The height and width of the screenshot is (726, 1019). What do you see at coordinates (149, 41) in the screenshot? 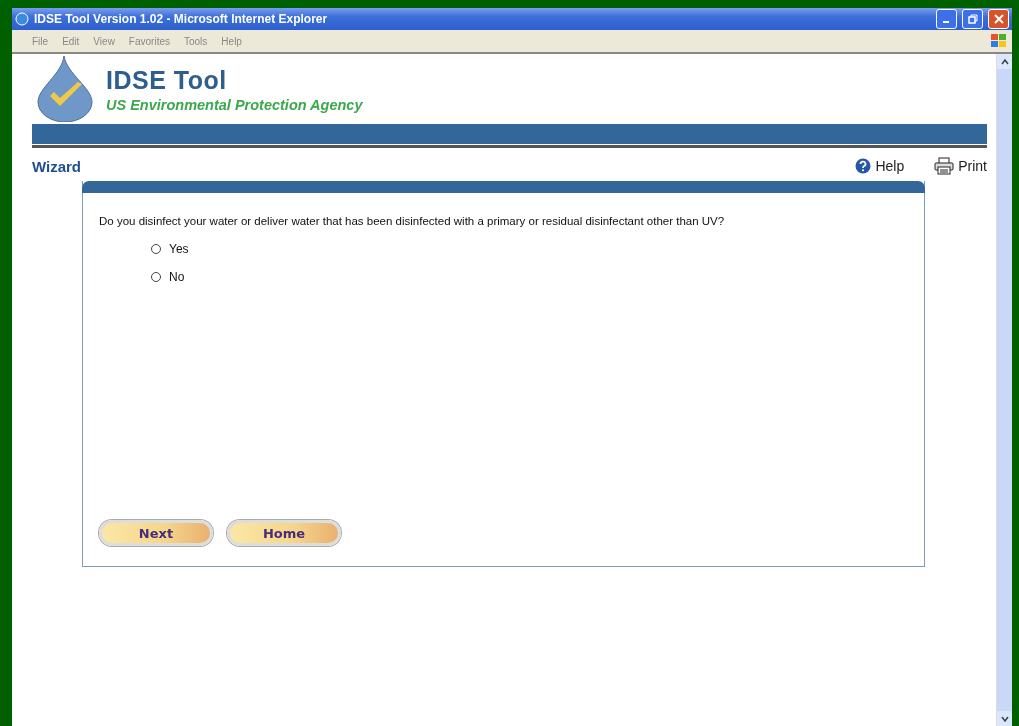
I see `menu-item: Favorites` at bounding box center [149, 41].